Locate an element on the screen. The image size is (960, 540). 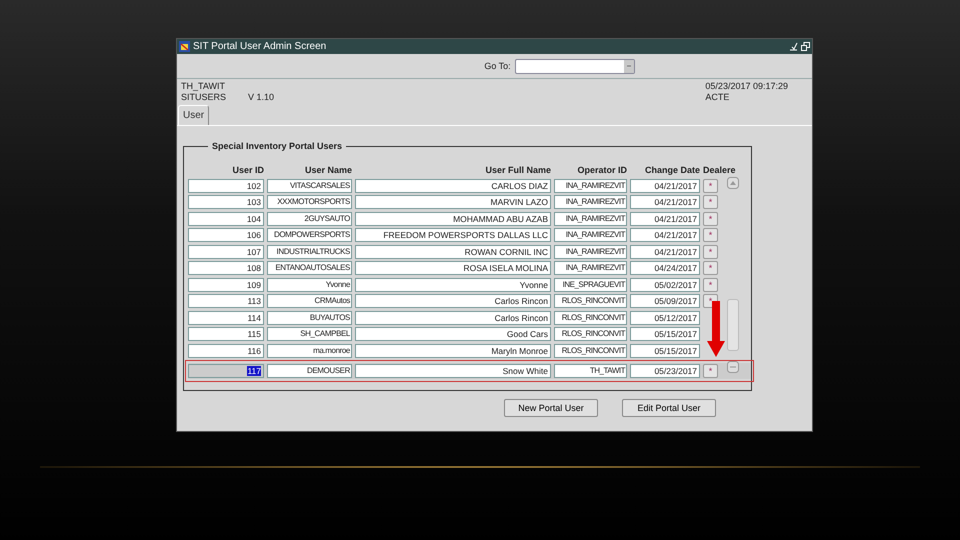
restore-icon is located at coordinates (805, 46).